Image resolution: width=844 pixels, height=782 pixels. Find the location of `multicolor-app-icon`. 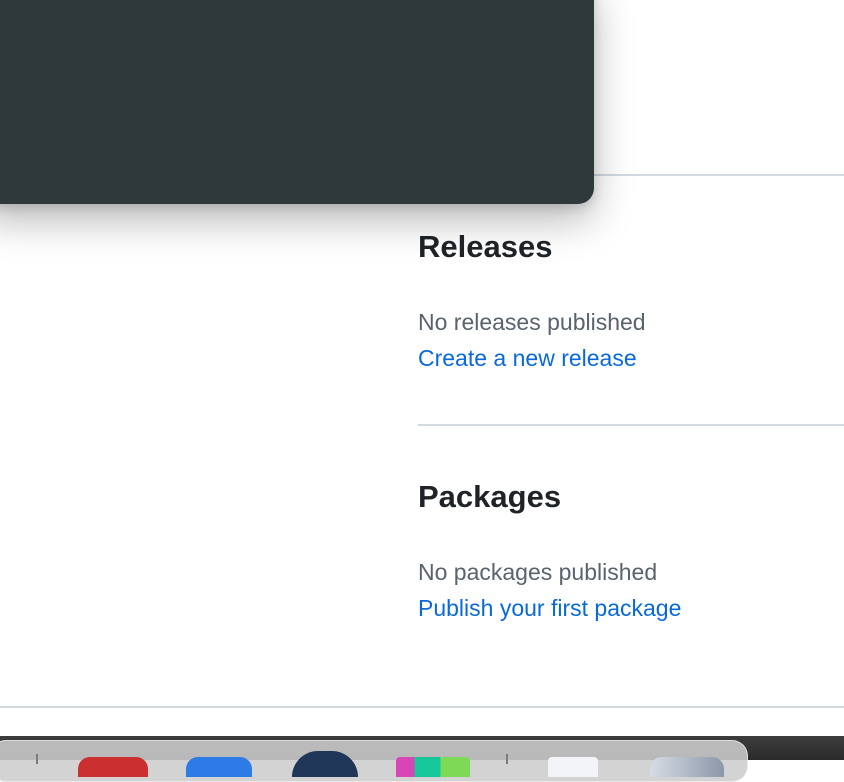

multicolor-app-icon is located at coordinates (433, 767).